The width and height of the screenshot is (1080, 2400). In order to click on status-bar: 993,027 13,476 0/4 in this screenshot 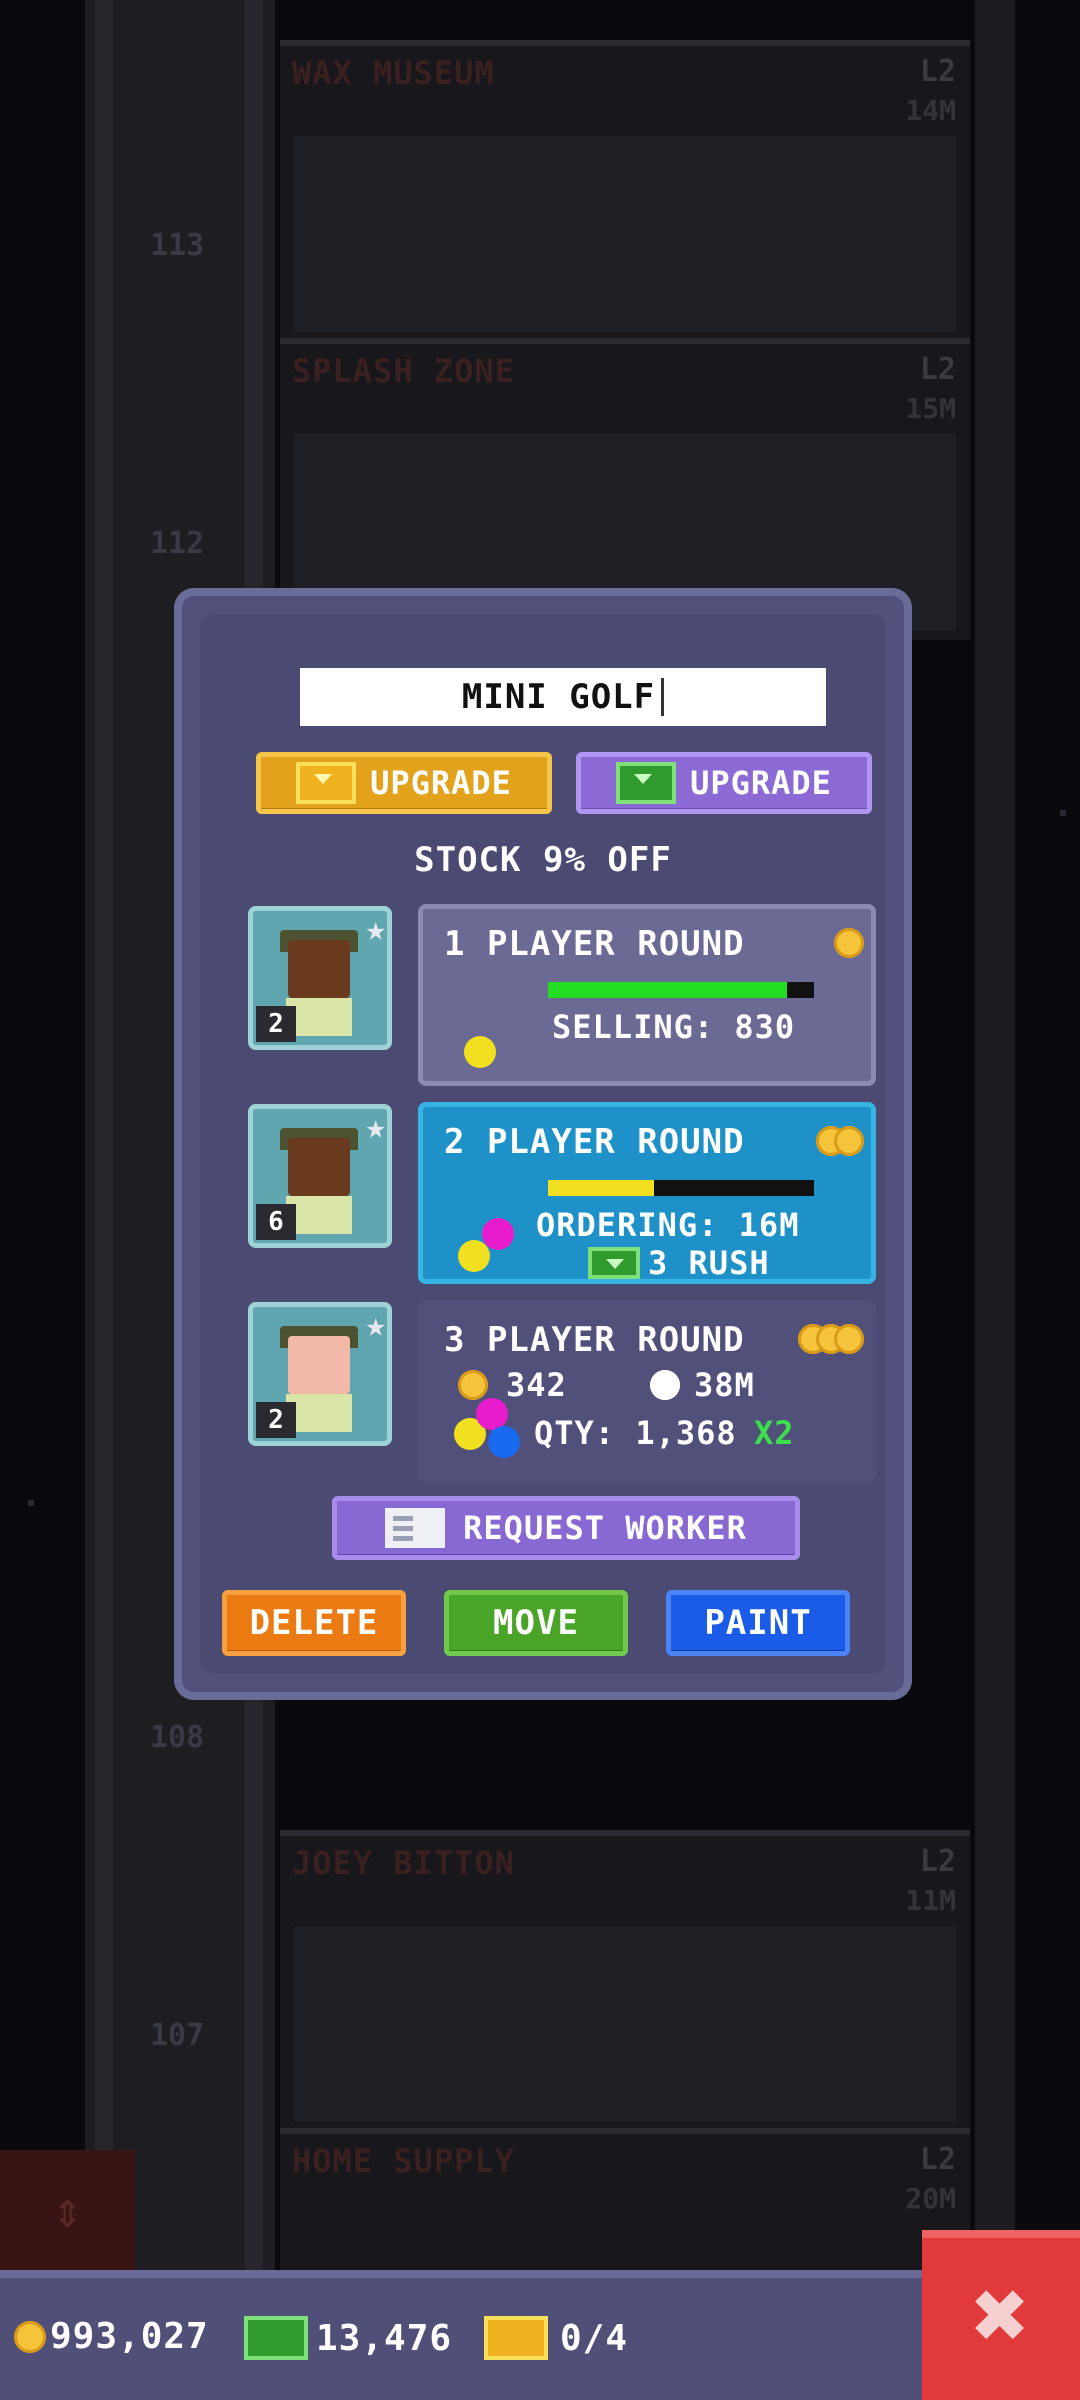, I will do `click(540, 2335)`.